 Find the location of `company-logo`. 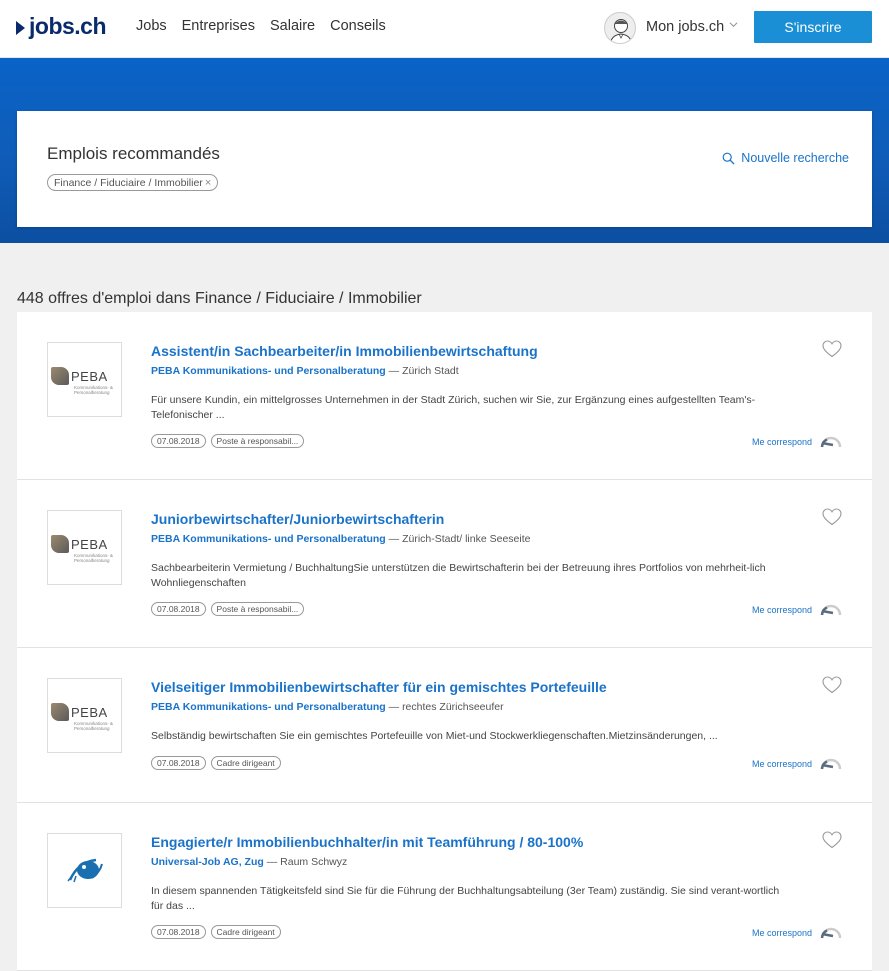

company-logo is located at coordinates (84, 870).